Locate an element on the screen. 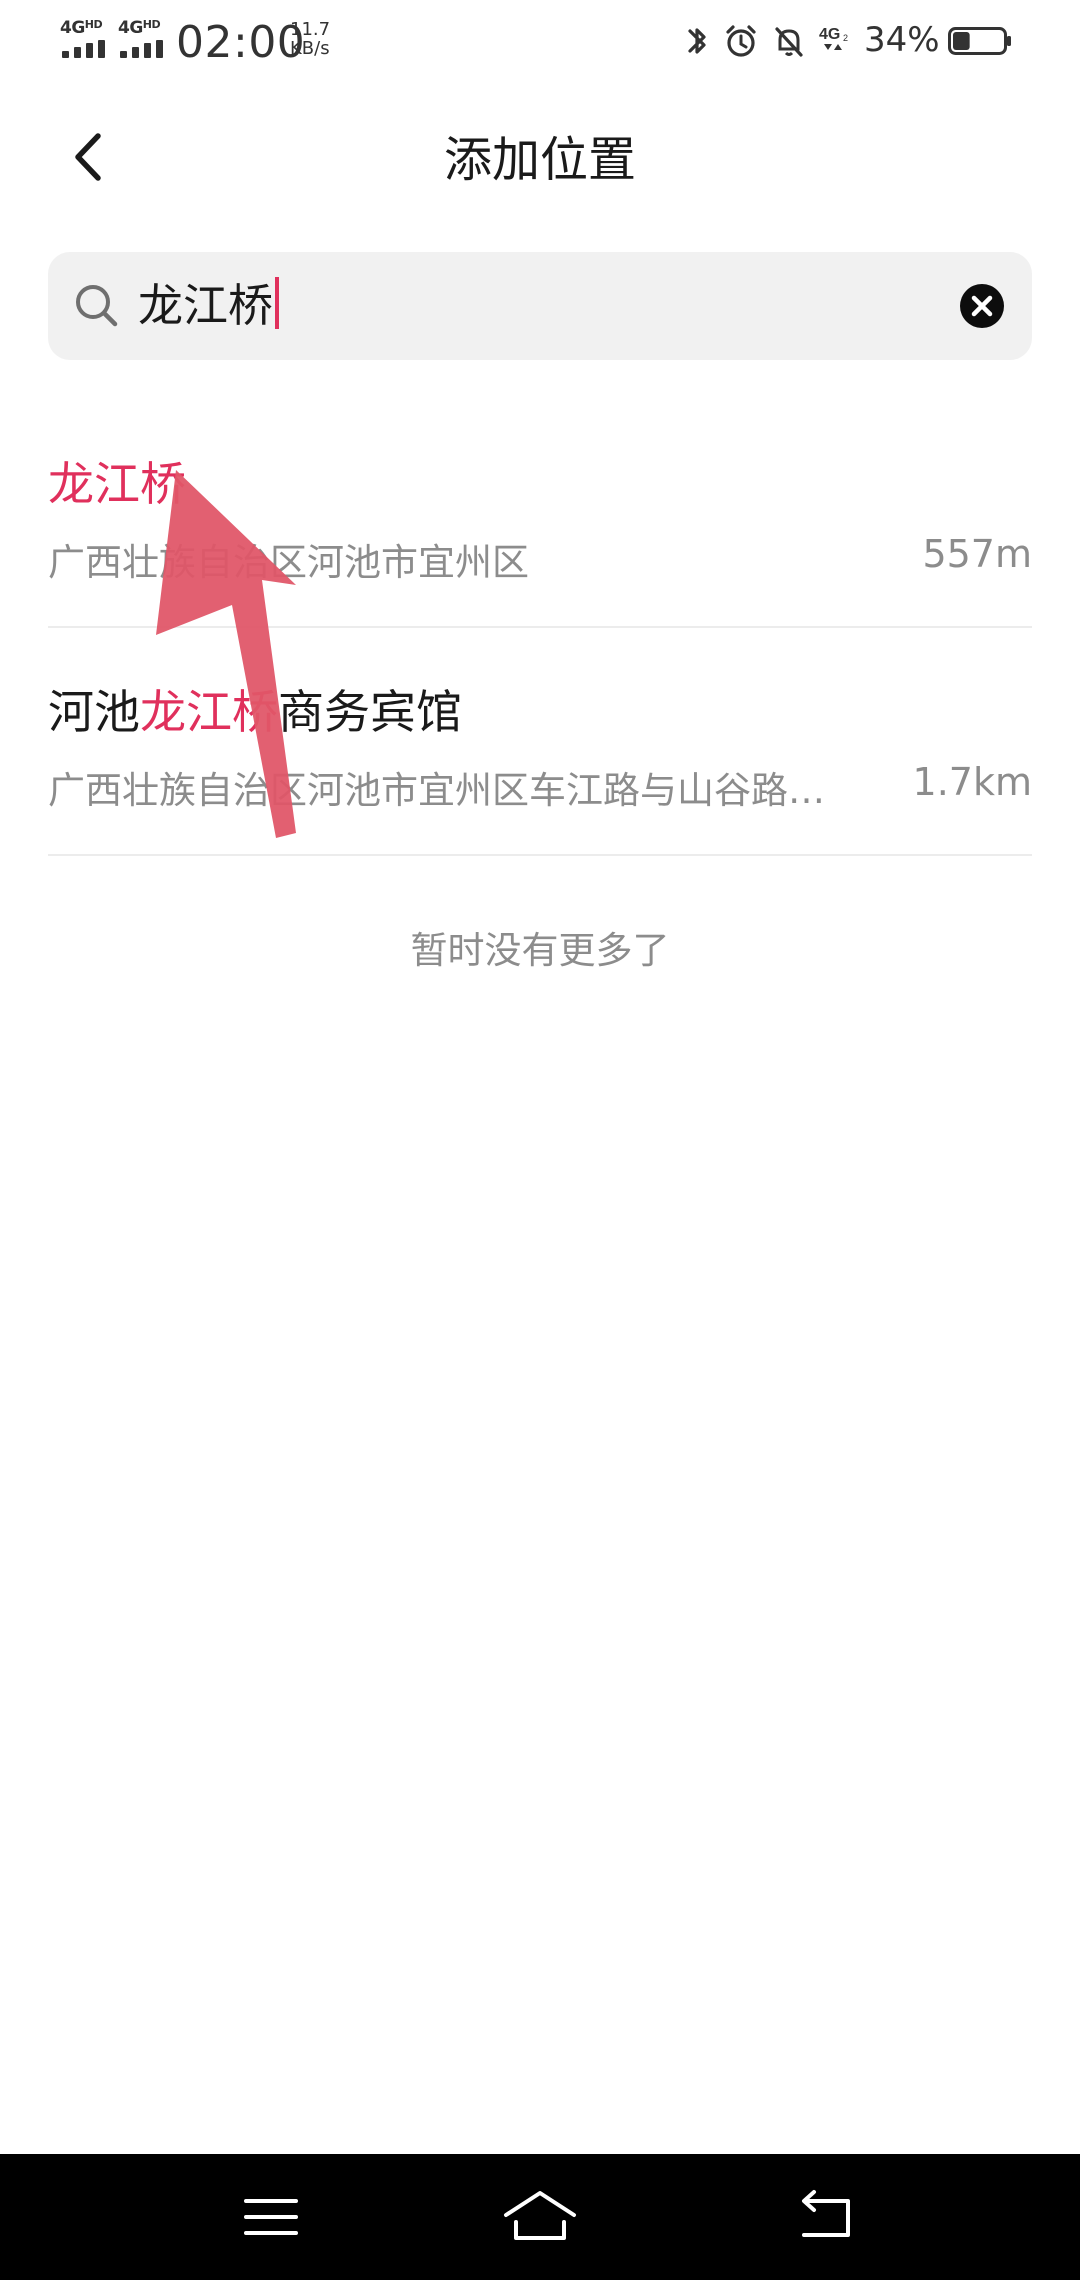 The width and height of the screenshot is (1080, 2280). 4g-data-icon: 4G 2 is located at coordinates (833, 38).